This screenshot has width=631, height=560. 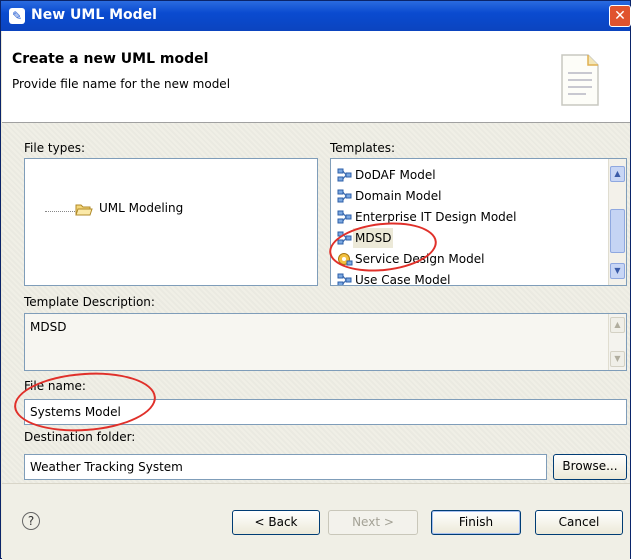 I want to click on template-label: DoDAF Model, so click(x=395, y=175).